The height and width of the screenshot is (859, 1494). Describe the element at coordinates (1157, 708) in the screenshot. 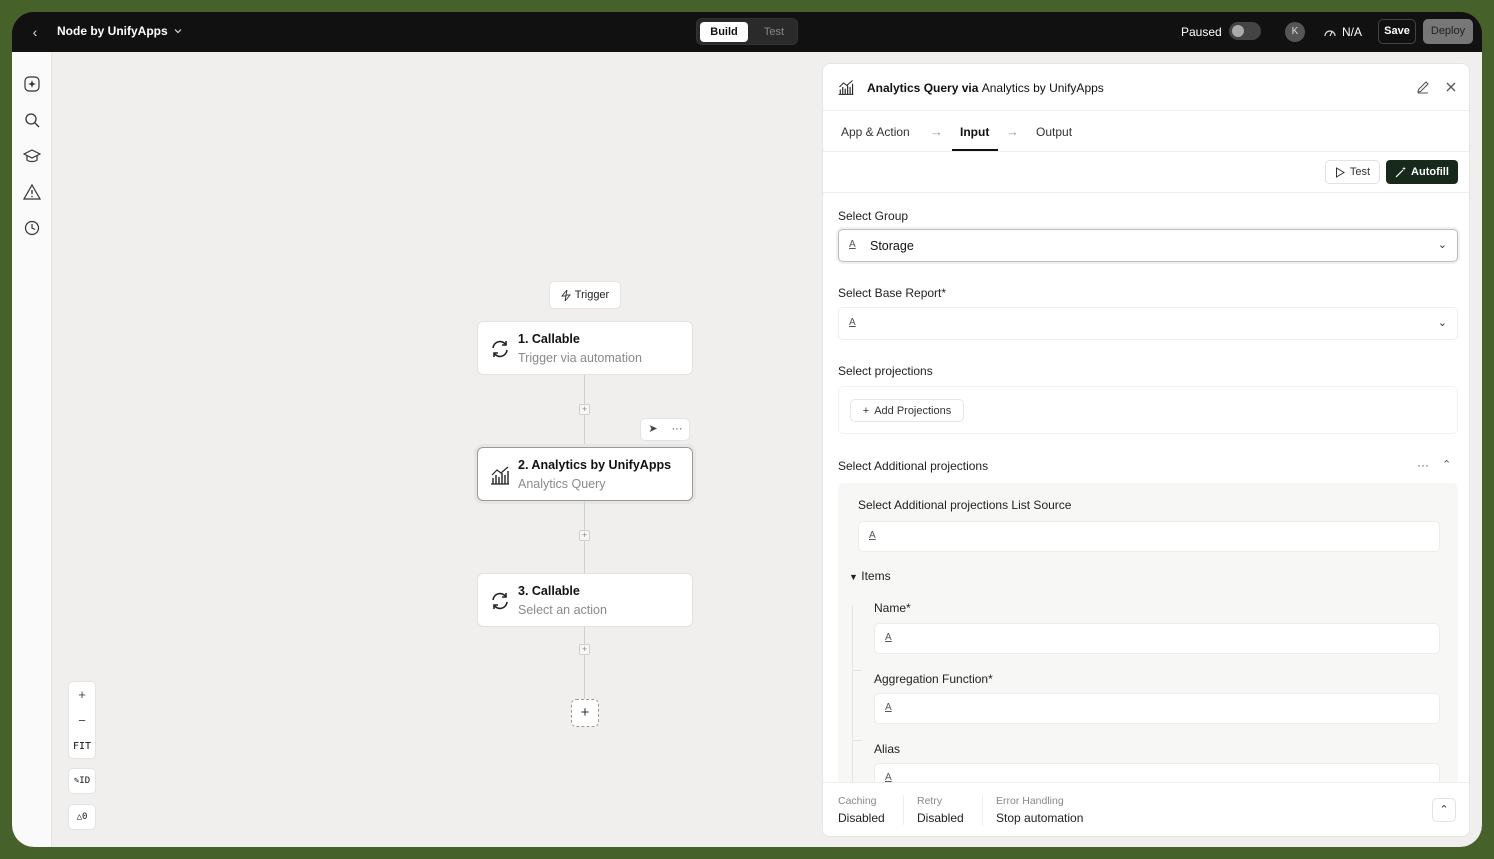

I see `aggregation-input: A` at that location.